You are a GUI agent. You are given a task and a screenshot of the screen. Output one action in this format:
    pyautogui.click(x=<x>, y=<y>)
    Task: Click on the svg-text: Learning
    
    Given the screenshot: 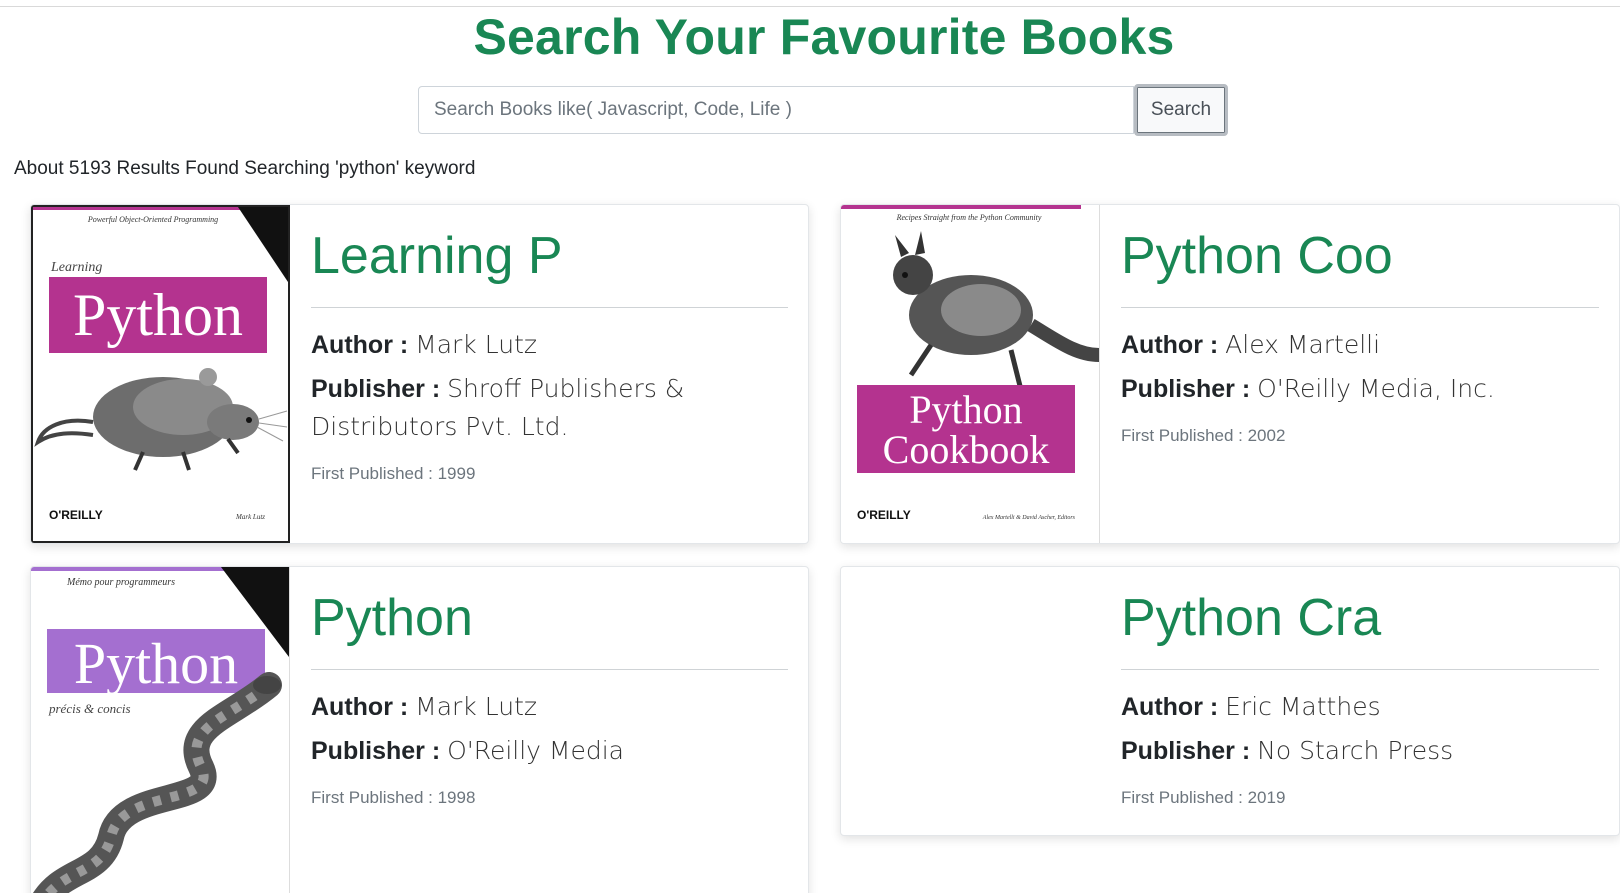 What is the action you would take?
    pyautogui.click(x=76, y=267)
    